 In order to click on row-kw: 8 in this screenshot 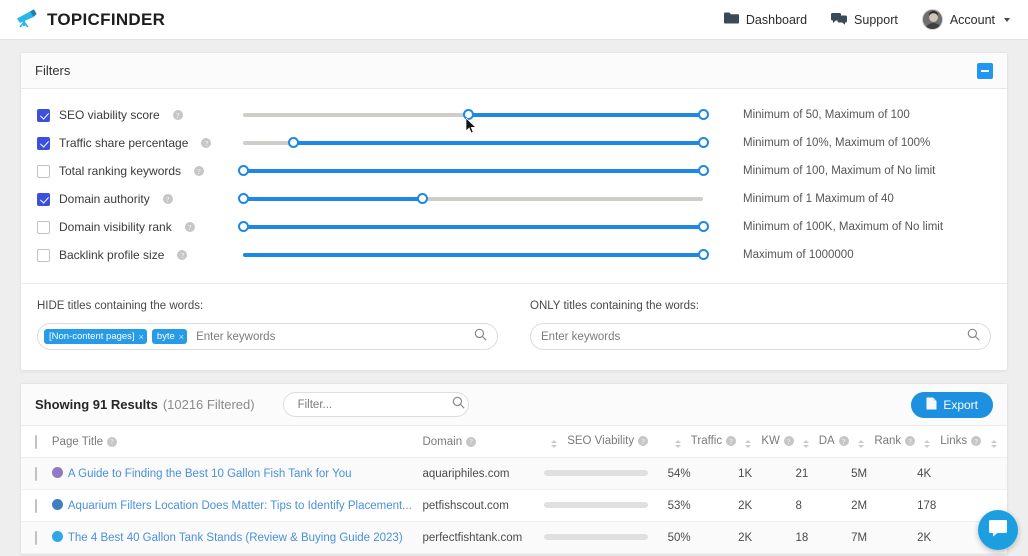, I will do `click(823, 505)`.